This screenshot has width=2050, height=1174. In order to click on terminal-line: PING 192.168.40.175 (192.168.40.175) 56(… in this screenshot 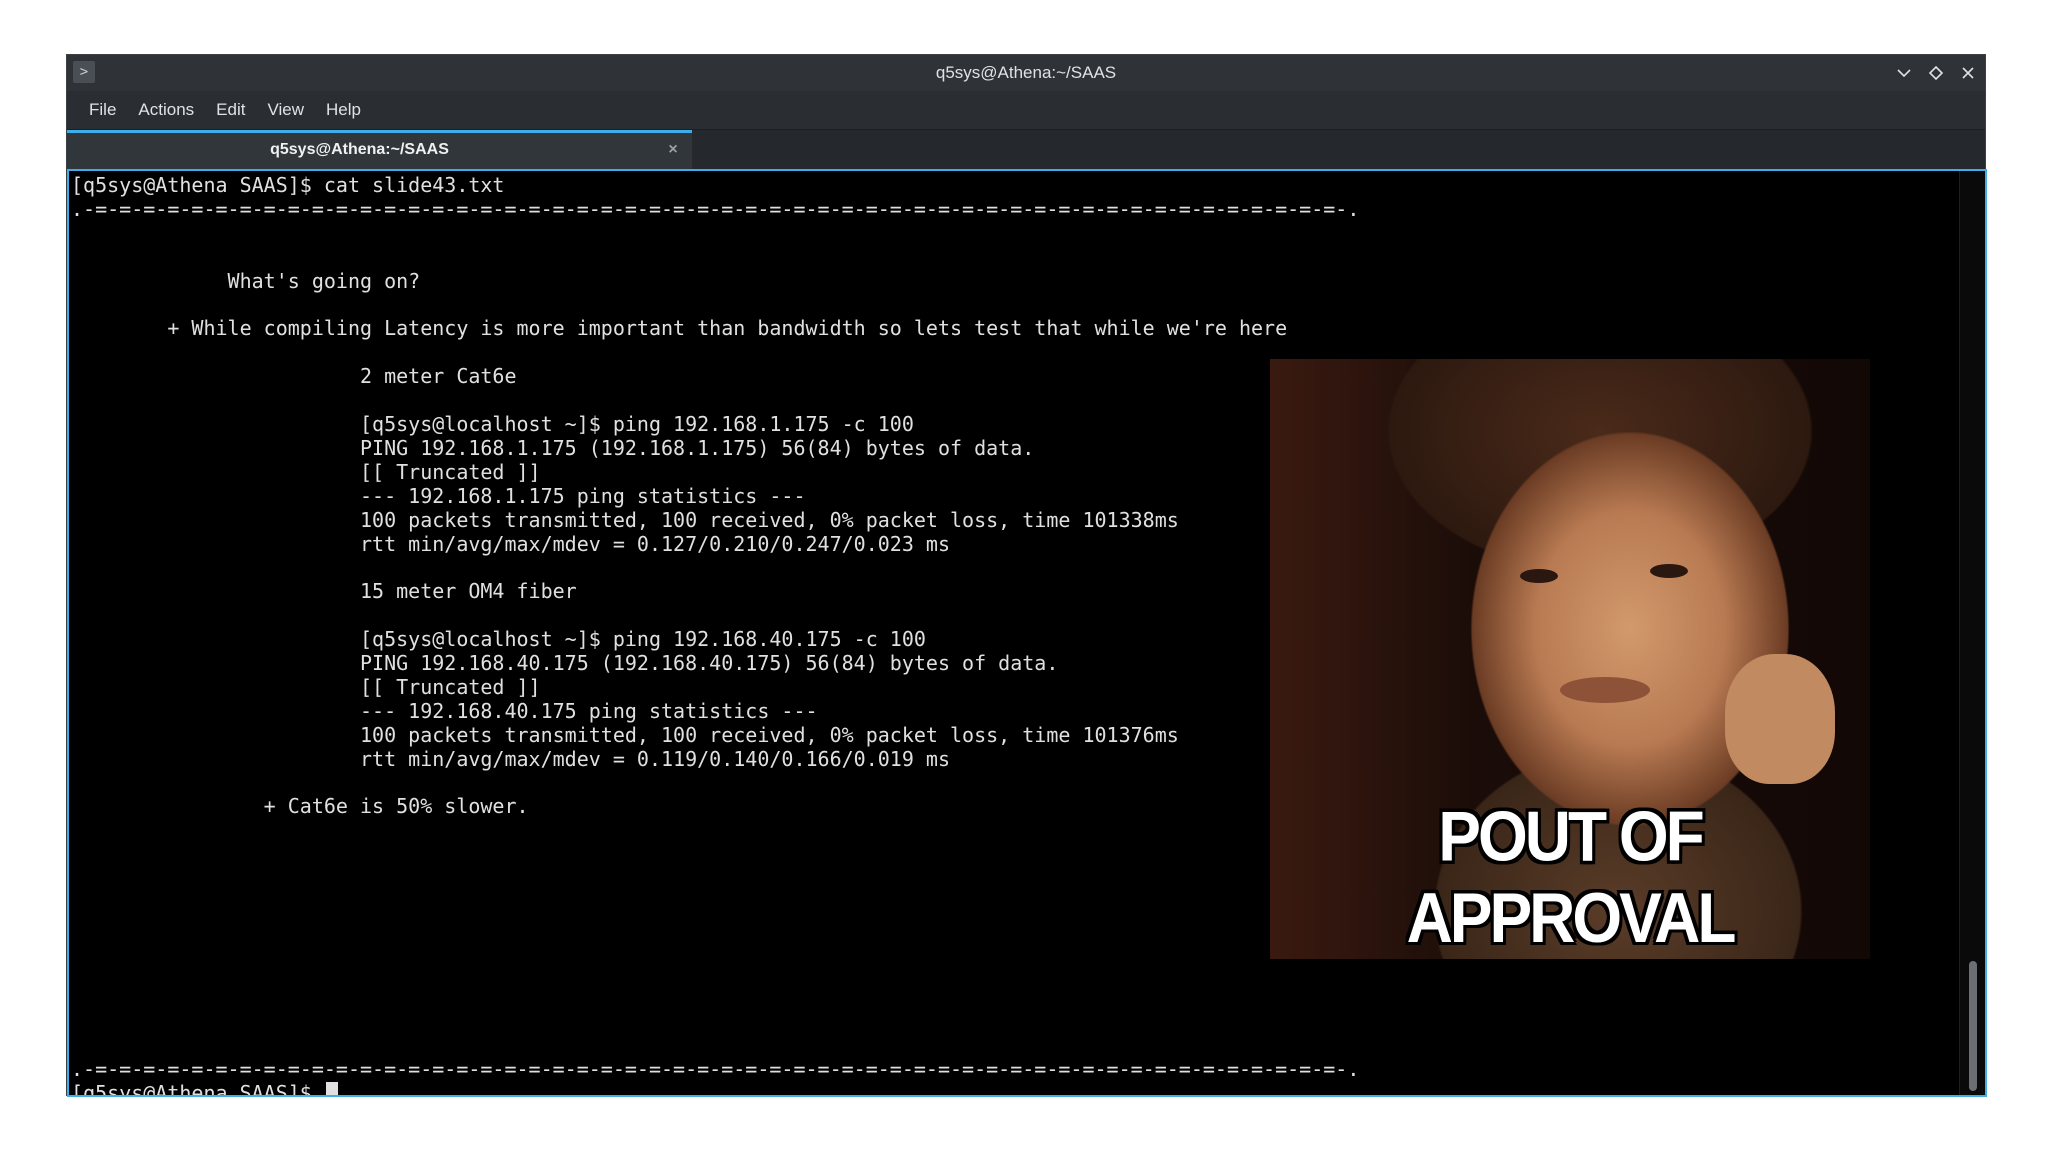, I will do `click(565, 663)`.